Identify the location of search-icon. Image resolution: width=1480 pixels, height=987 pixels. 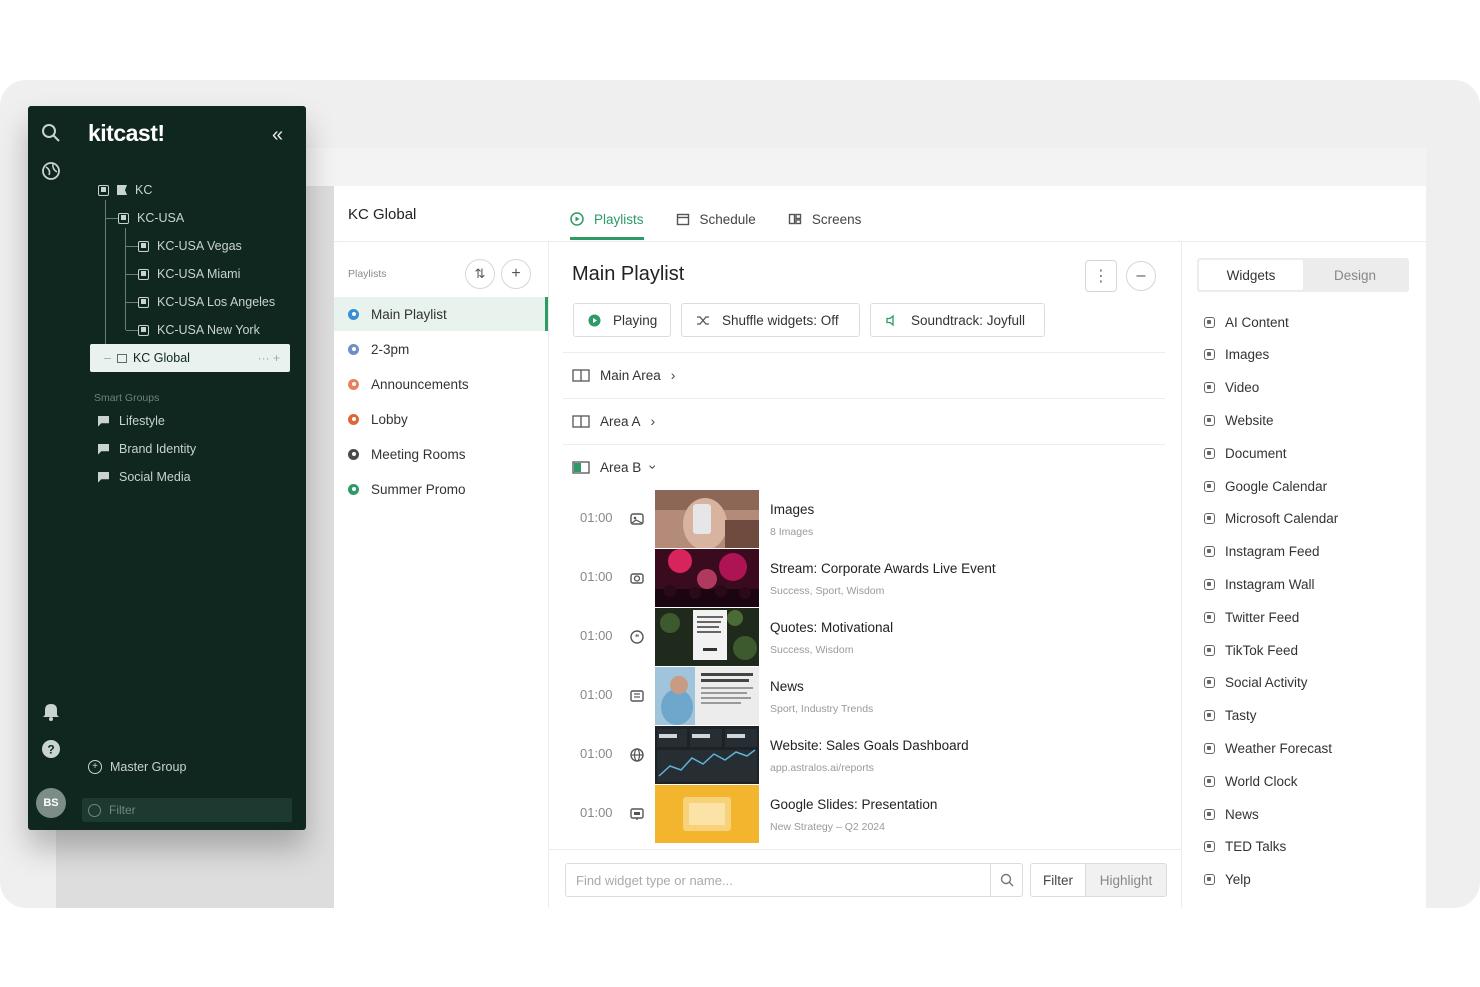
(51, 133).